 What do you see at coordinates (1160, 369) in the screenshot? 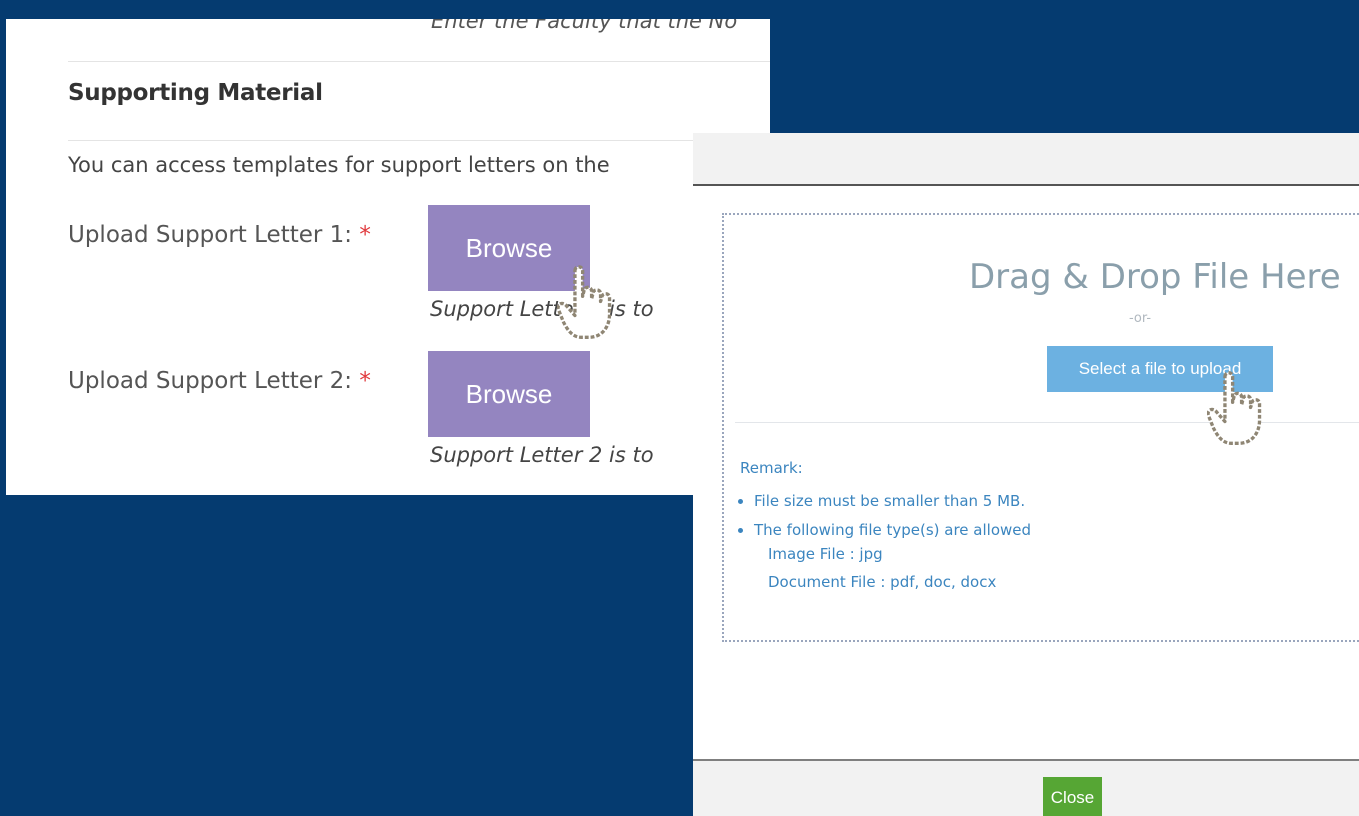
I see `select-file-button: Select a file to upload` at bounding box center [1160, 369].